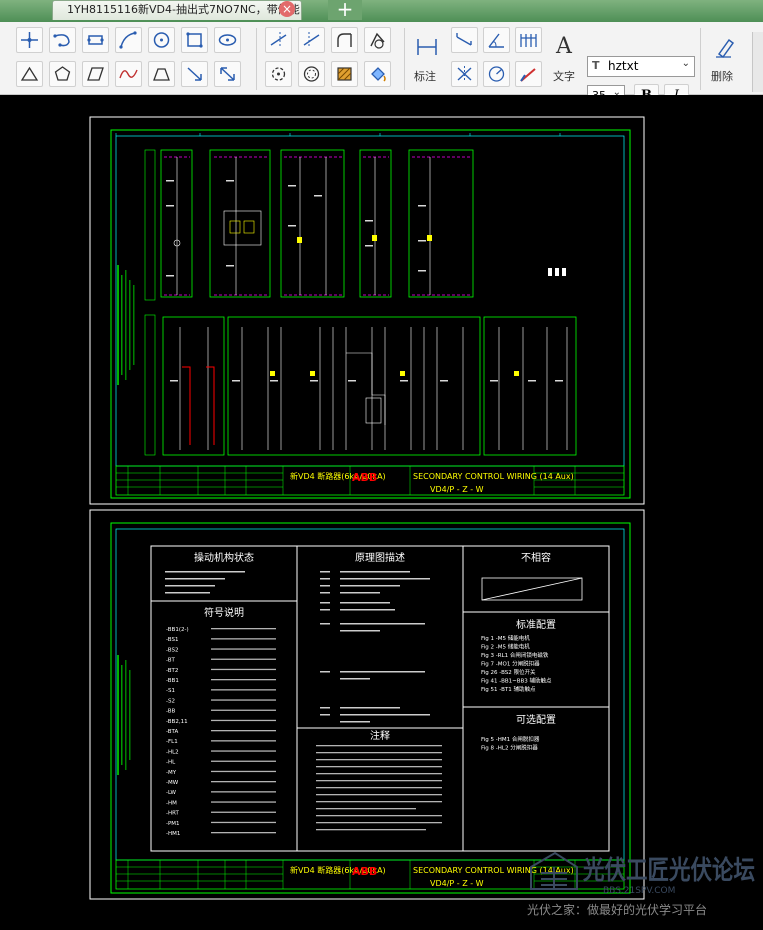  Describe the element at coordinates (224, 557) in the screenshot. I see `sec-mechanism-title: 操动机构状态` at that location.